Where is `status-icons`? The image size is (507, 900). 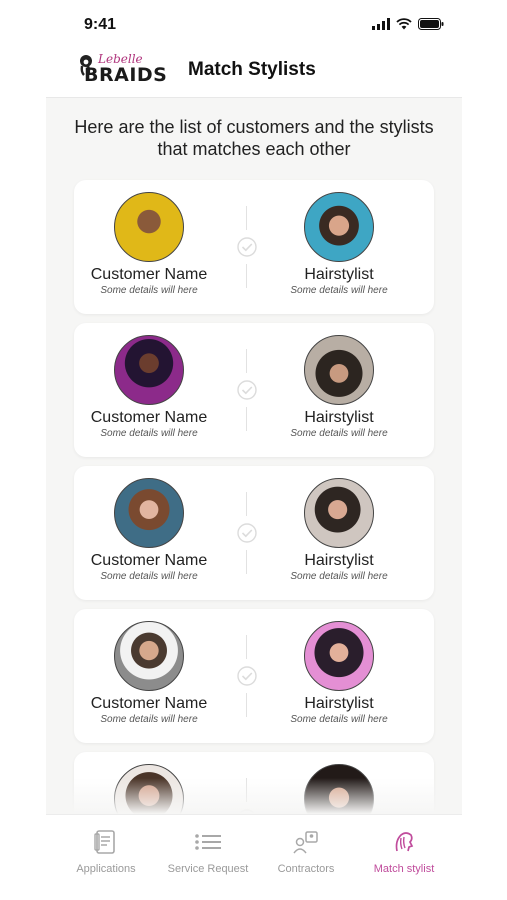 status-icons is located at coordinates (408, 24).